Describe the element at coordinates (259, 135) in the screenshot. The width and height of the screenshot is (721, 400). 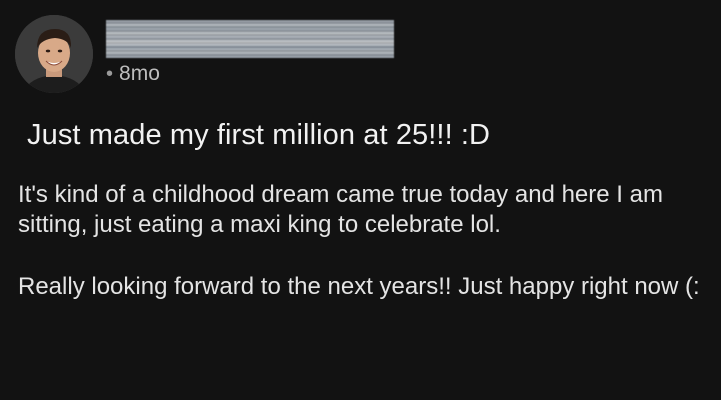
I see `post-title: Just made my first million at 25!!! :D` at that location.